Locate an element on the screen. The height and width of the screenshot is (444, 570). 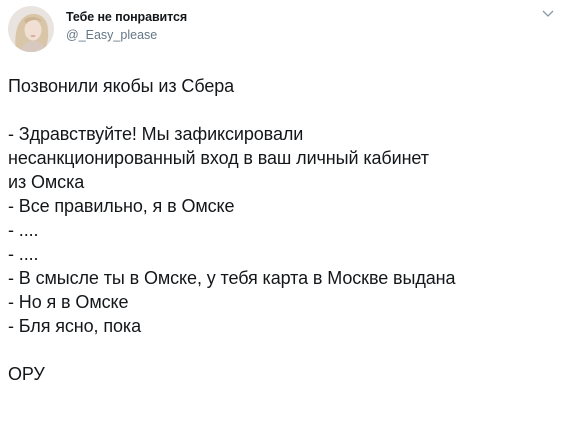
author-username: @_Easy_please is located at coordinates (111, 35).